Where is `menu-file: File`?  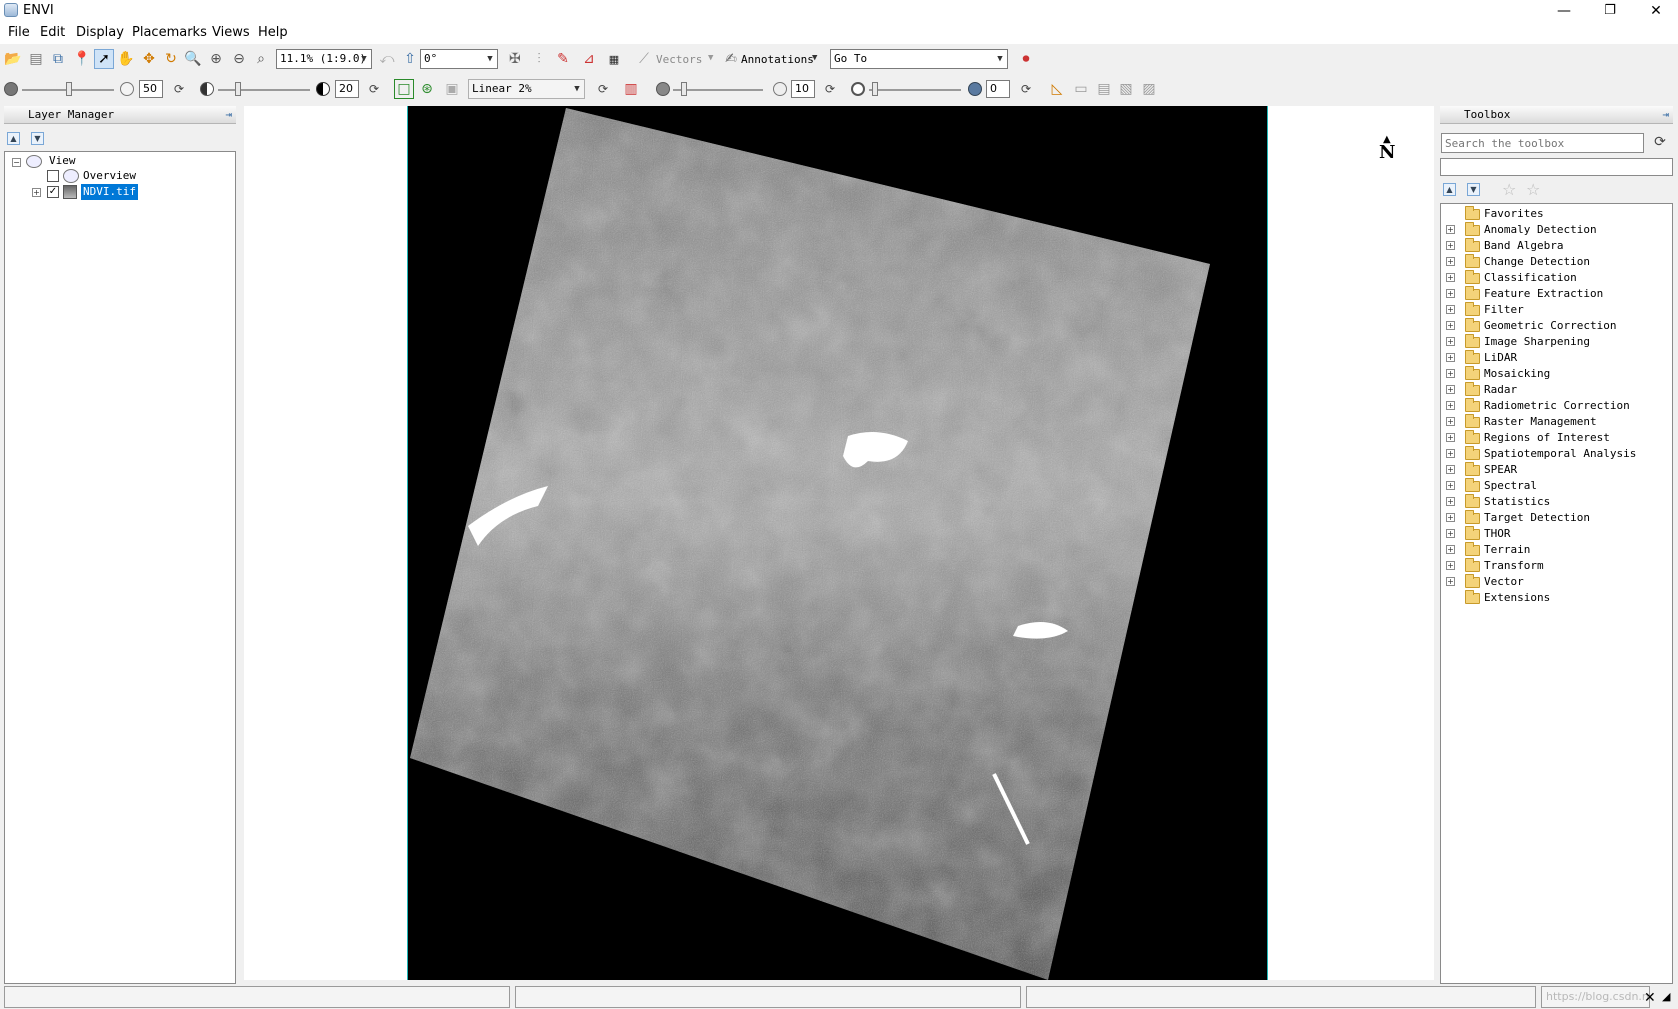 menu-file: File is located at coordinates (19, 32).